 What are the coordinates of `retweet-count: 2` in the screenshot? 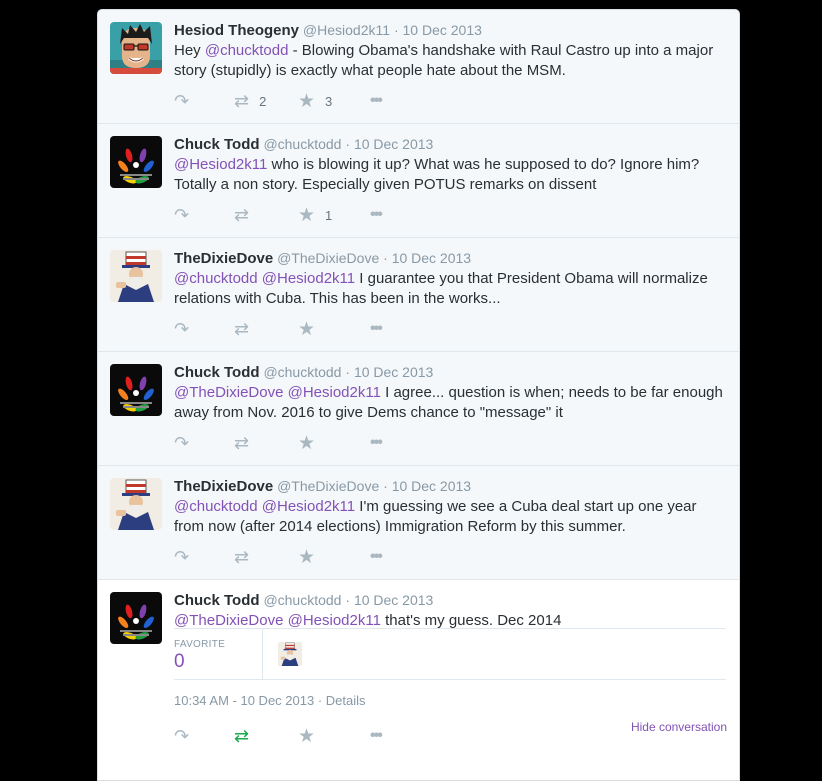 It's located at (263, 101).